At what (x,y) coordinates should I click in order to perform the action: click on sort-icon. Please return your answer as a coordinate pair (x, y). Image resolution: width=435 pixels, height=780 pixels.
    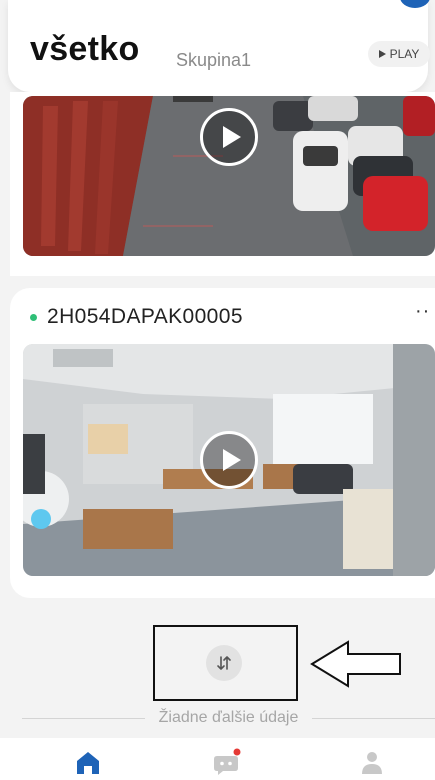
    Looking at the image, I should click on (224, 663).